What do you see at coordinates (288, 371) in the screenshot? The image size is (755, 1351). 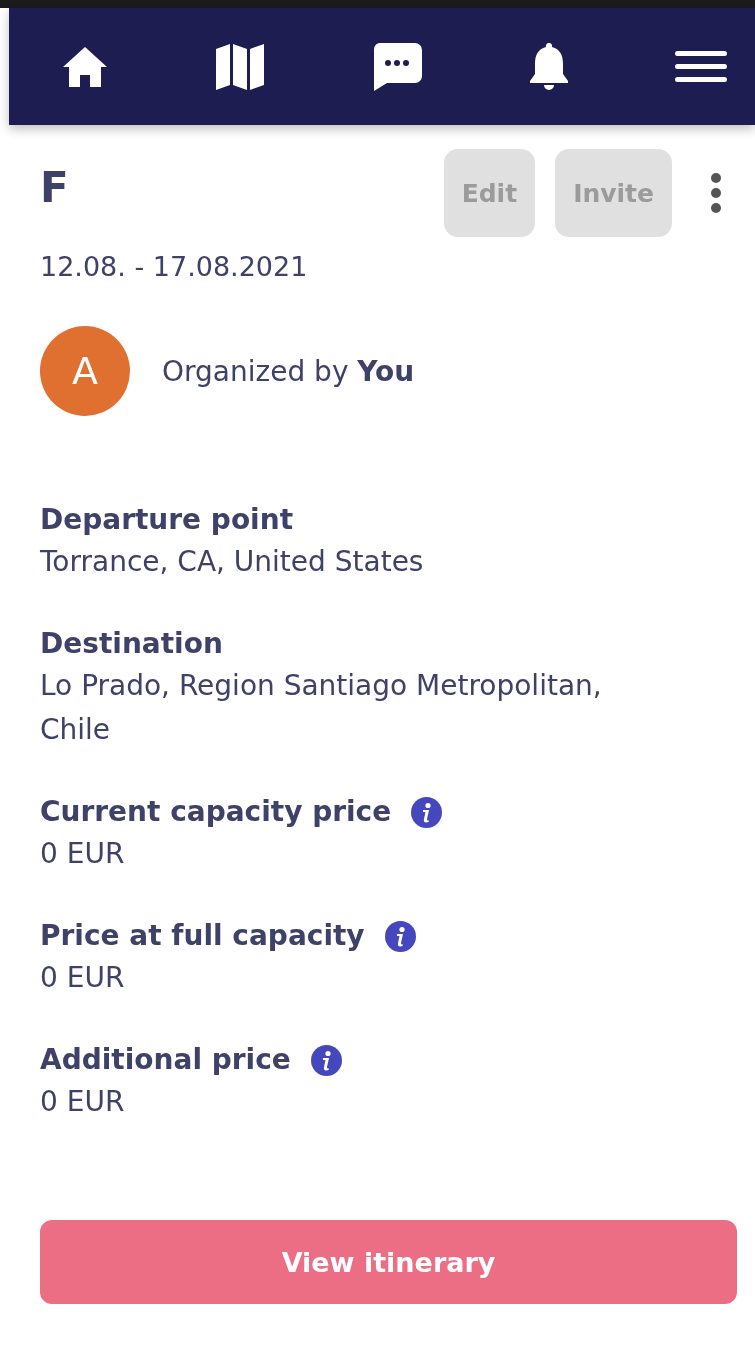 I see `organizer-text: Organized by You` at bounding box center [288, 371].